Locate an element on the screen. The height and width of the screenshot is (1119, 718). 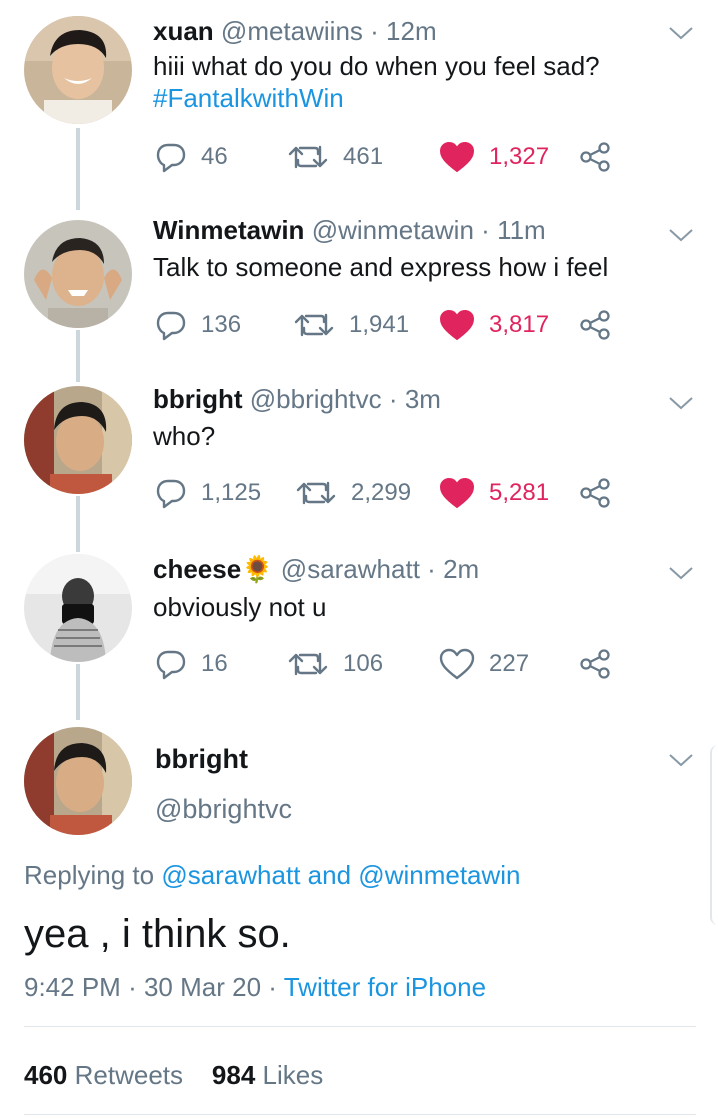
replying-user-link: @winmetawin is located at coordinates (439, 875).